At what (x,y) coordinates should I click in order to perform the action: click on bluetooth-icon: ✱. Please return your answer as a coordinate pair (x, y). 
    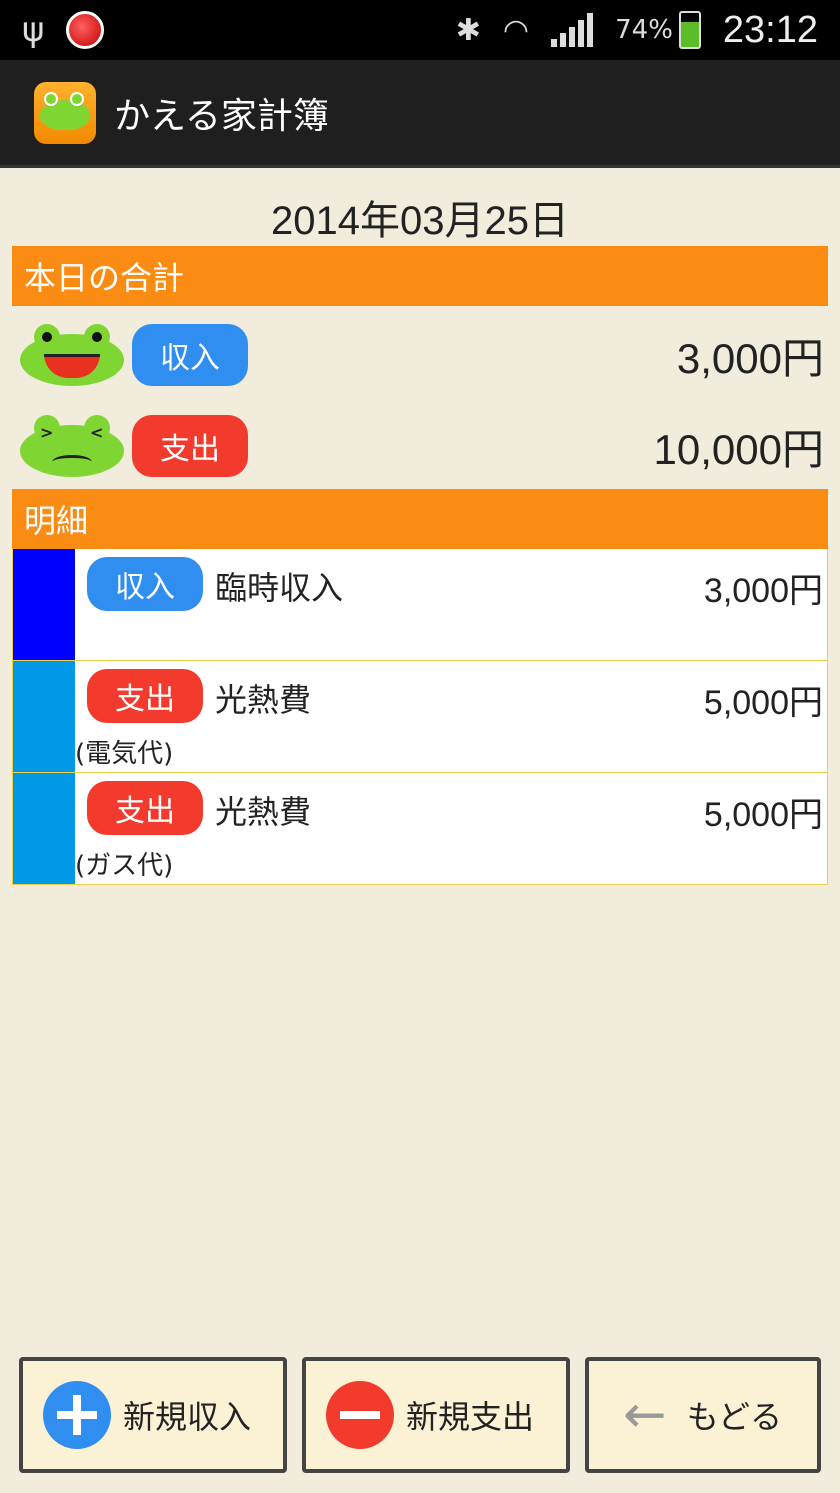
    Looking at the image, I should click on (468, 30).